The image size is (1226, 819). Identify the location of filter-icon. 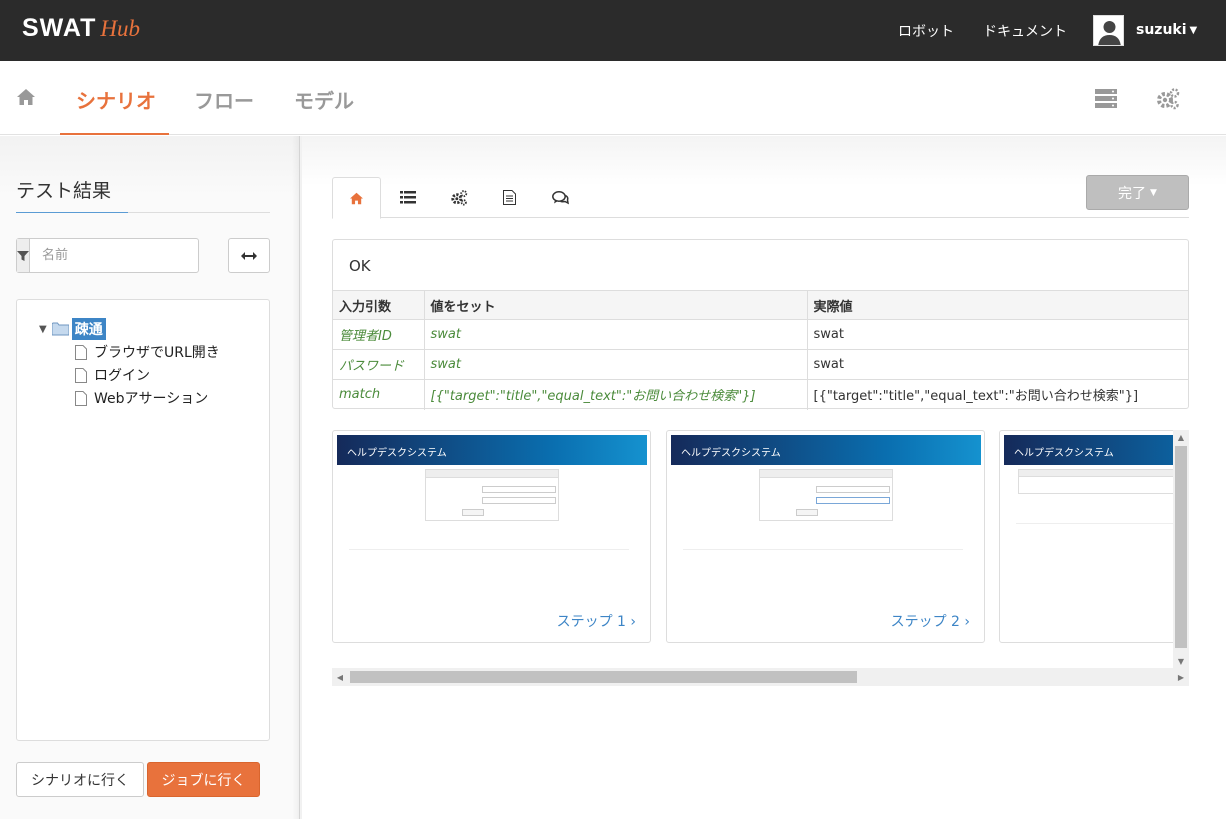
(23, 255).